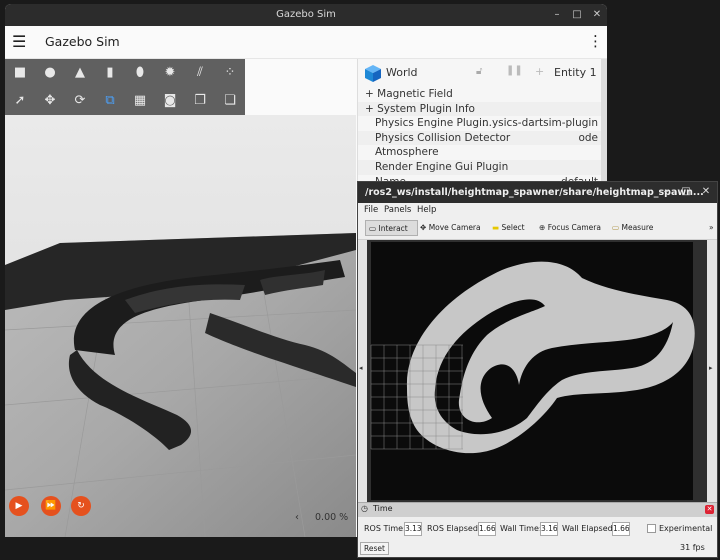 The height and width of the screenshot is (560, 720). Describe the element at coordinates (200, 73) in the screenshot. I see `directional-light-icon: ⫽` at that location.